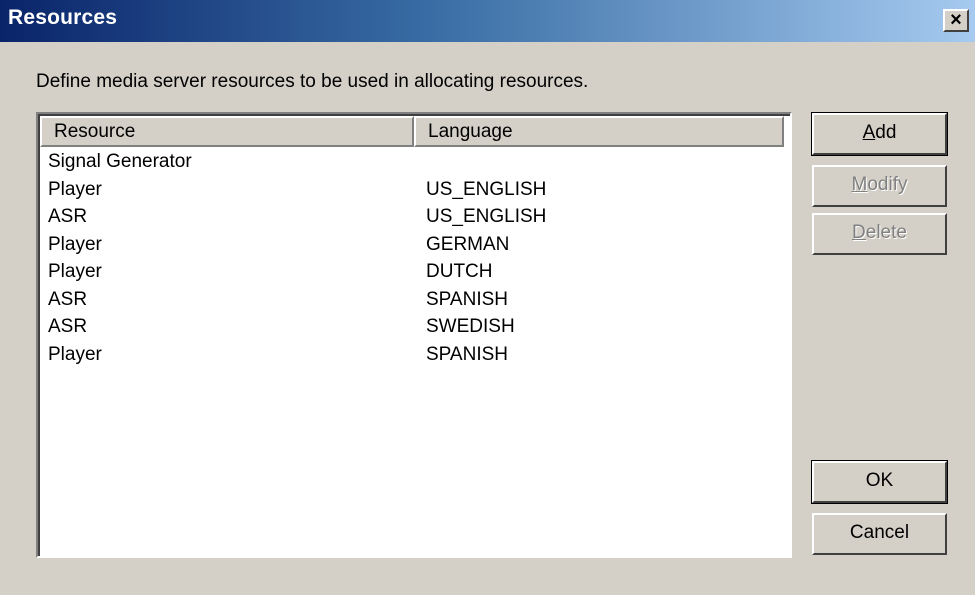  Describe the element at coordinates (415, 272) in the screenshot. I see `list-row: Player DUTCH` at that location.